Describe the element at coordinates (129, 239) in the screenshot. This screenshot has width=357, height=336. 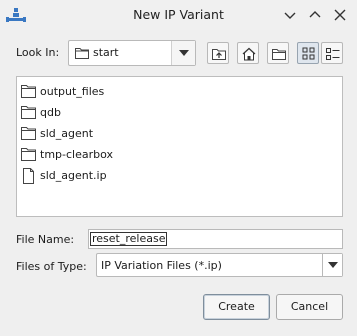
I see `file-name-value: reset_release` at that location.